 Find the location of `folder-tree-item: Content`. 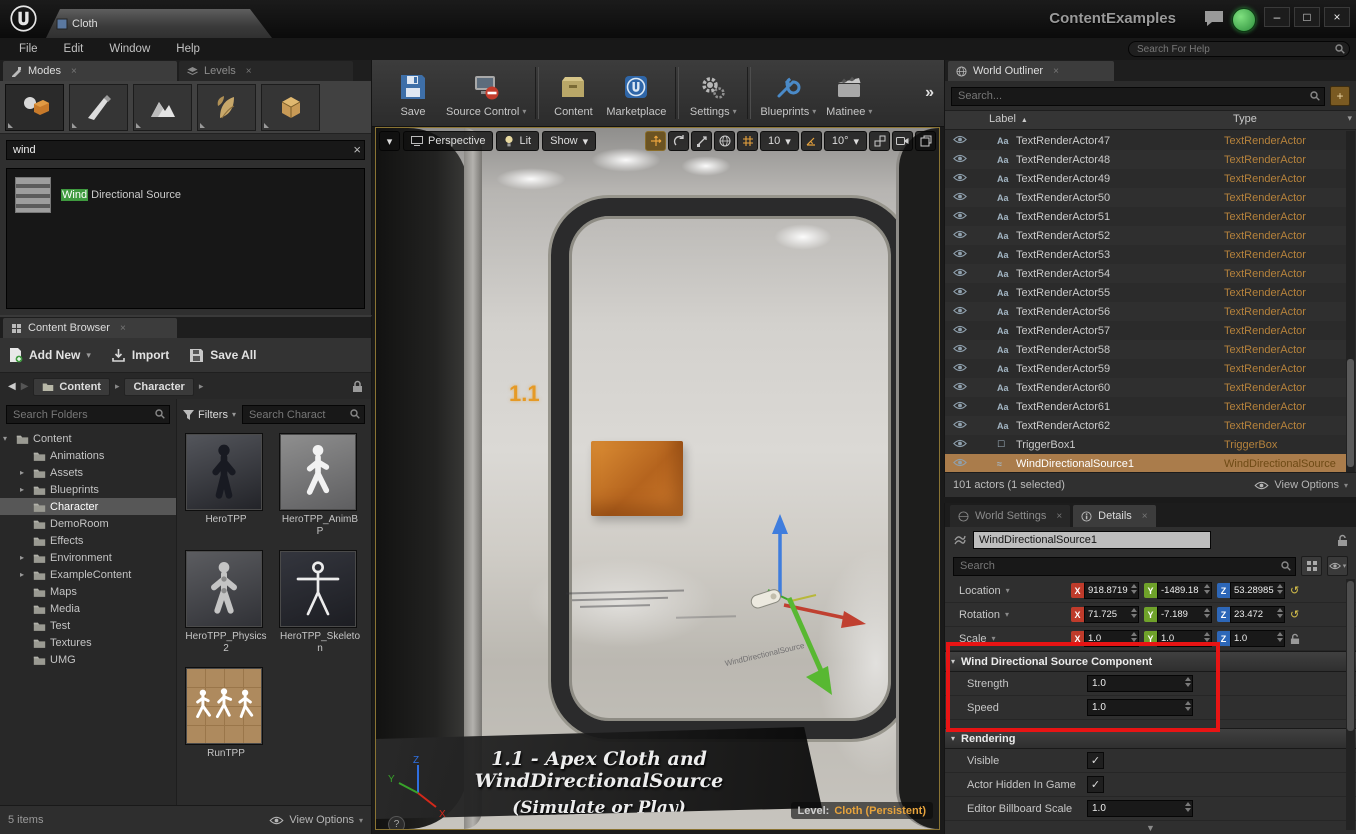

folder-tree-item: Content is located at coordinates (88, 438).